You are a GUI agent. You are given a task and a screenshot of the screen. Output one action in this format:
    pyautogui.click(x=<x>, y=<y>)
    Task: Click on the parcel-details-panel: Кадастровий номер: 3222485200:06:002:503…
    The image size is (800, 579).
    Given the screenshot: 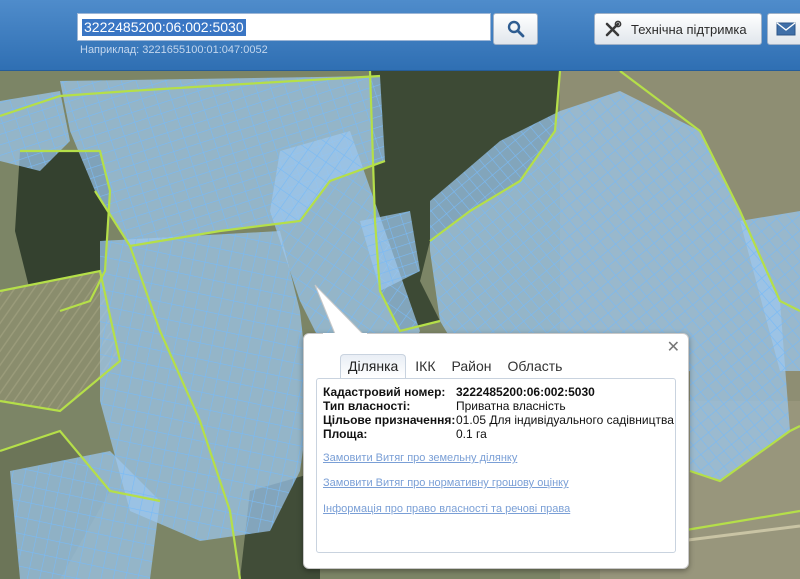 What is the action you would take?
    pyautogui.click(x=496, y=465)
    